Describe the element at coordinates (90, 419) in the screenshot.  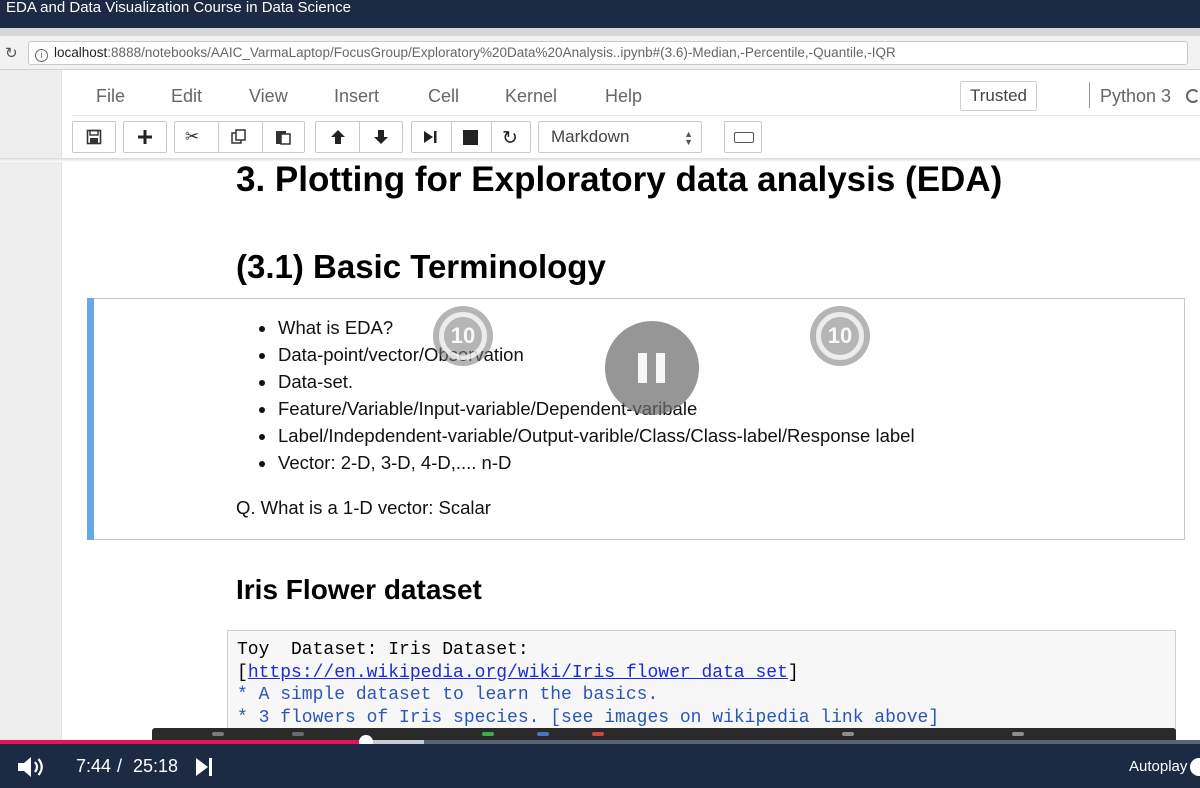
I see `cell-selection-bar` at that location.